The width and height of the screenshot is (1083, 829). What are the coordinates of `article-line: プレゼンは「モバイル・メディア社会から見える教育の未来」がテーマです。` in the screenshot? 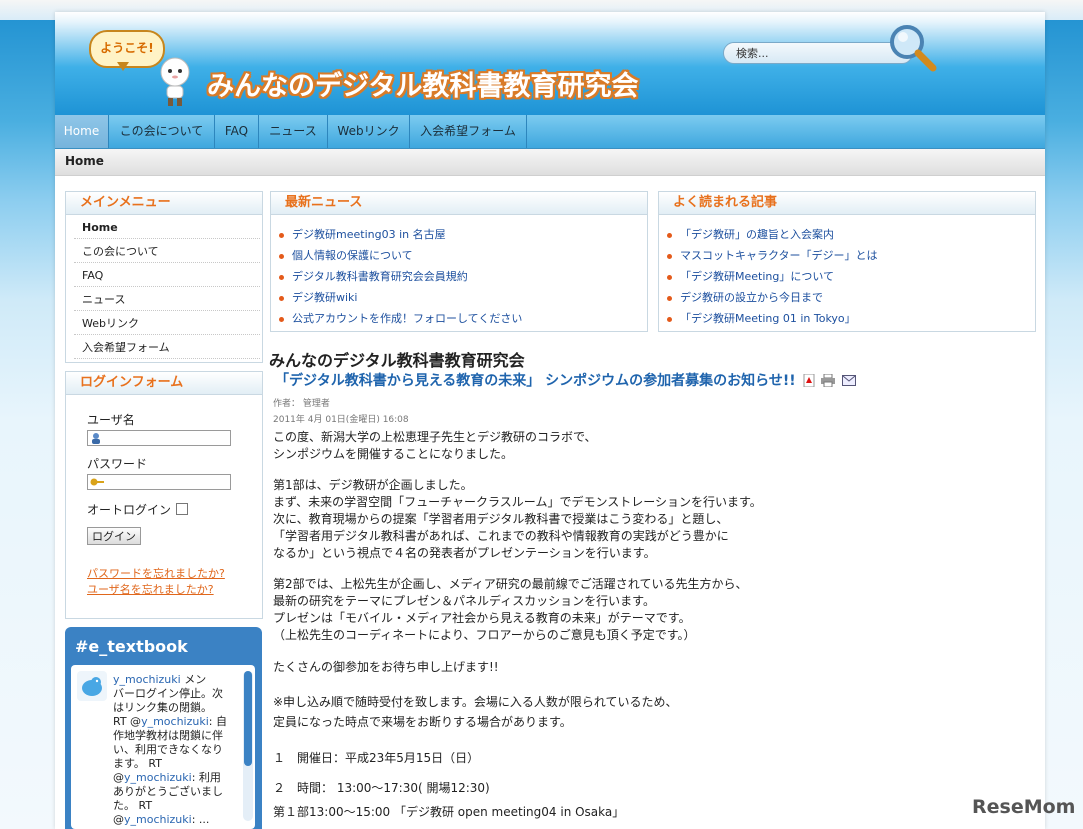 It's located at (482, 618).